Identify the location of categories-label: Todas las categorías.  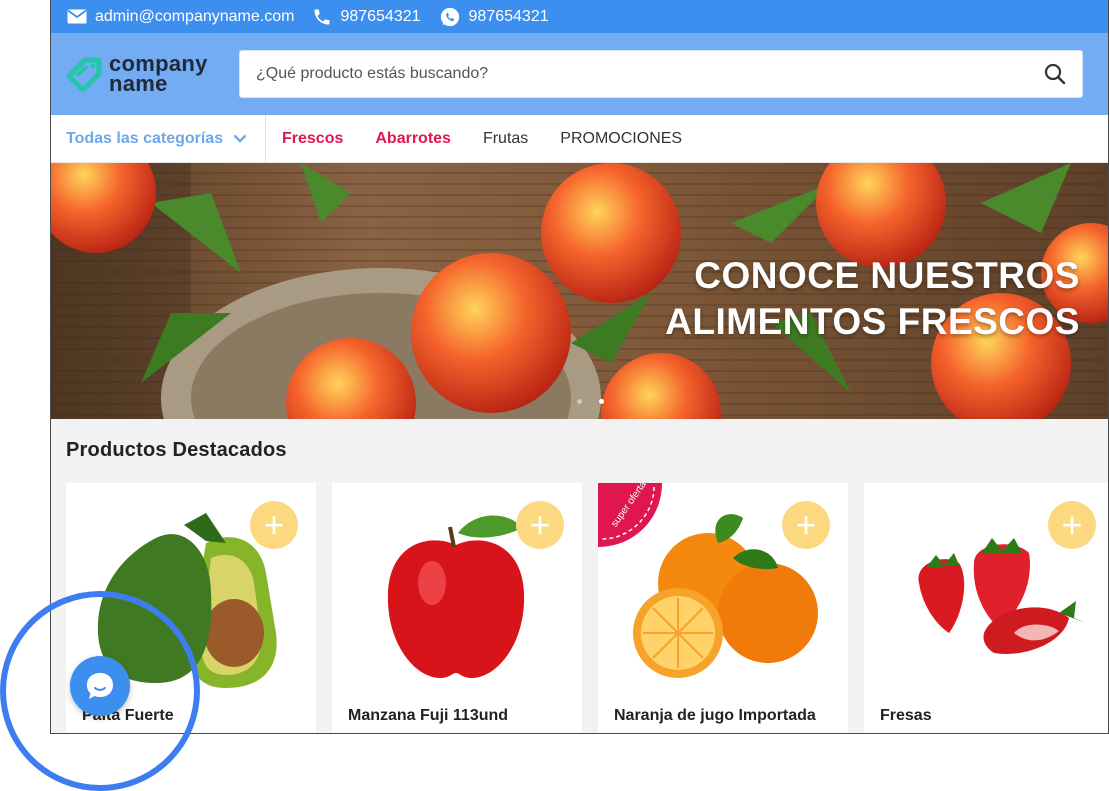
(145, 138).